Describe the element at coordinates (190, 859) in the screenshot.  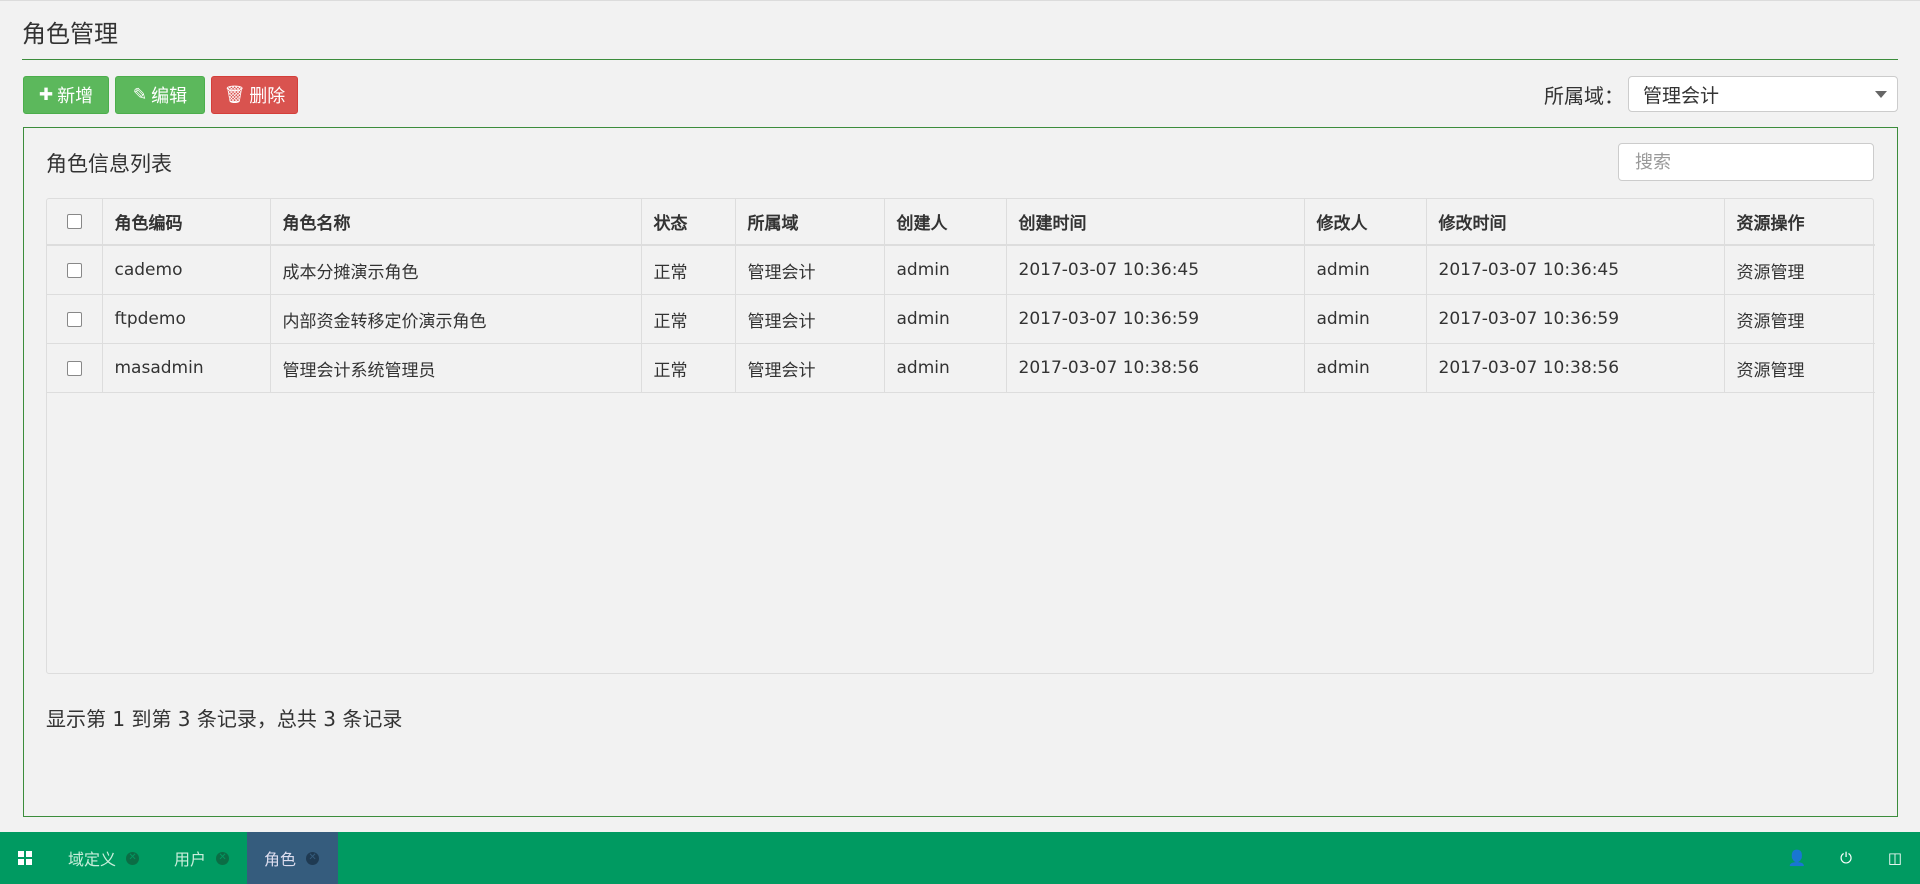
I see `taskbar-tab-label: 用户` at that location.